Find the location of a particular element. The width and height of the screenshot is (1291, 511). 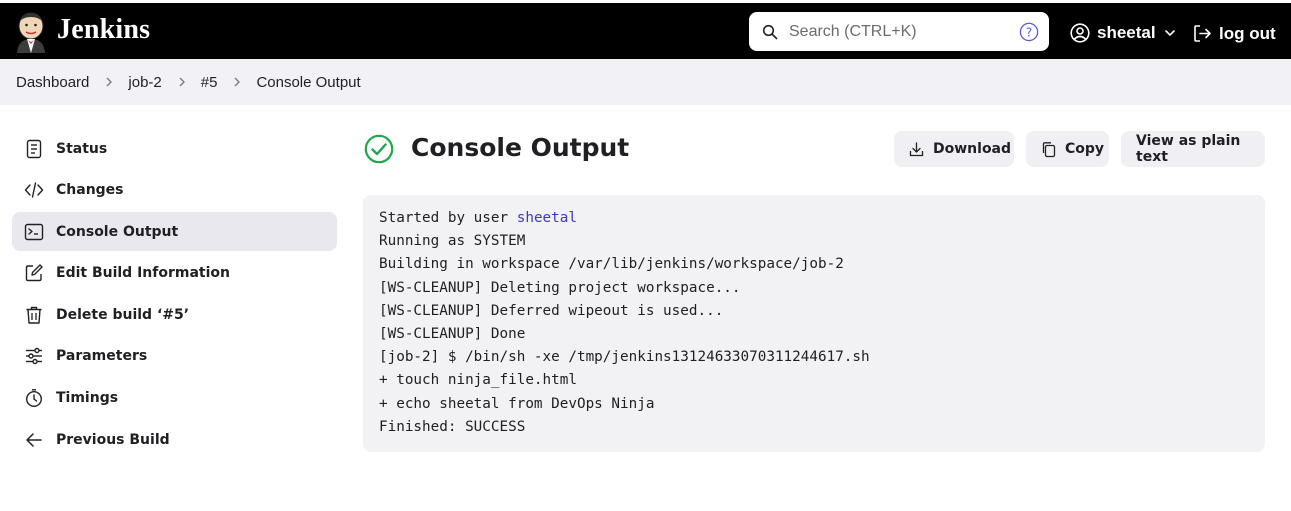

search-input is located at coordinates (899, 32).